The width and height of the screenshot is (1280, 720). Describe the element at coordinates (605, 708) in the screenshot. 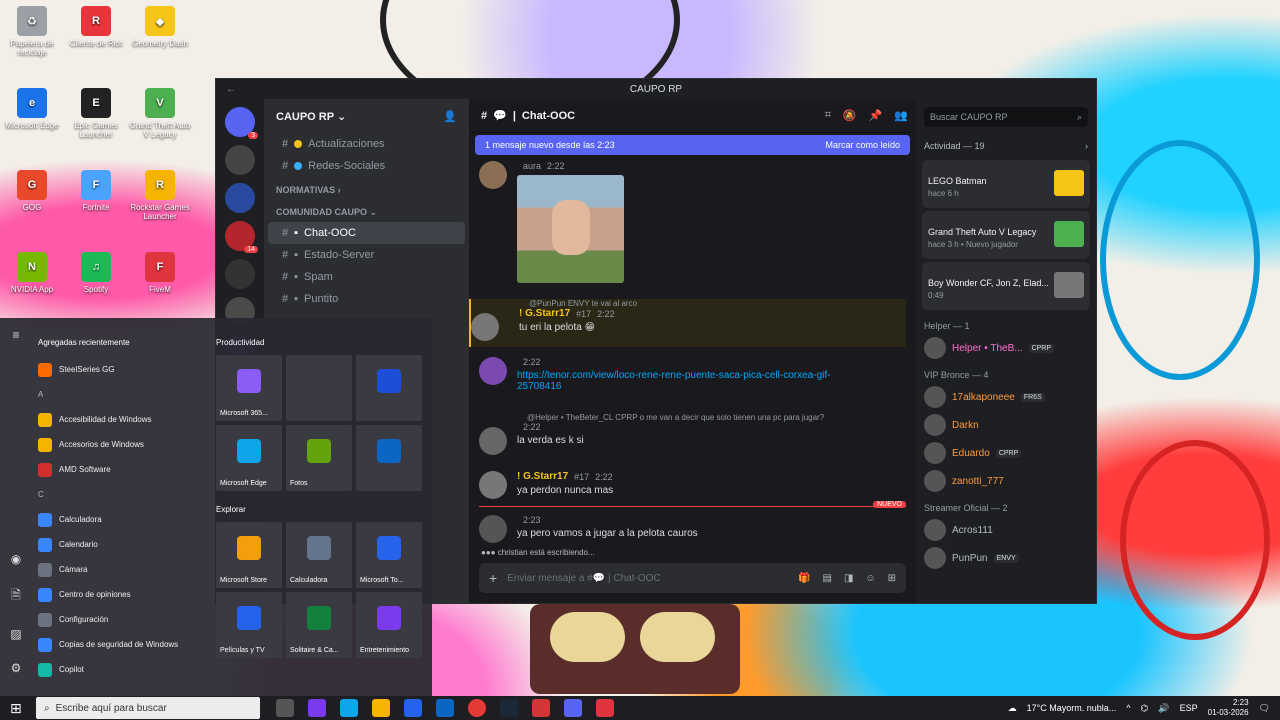

I see `fivem-icon` at that location.